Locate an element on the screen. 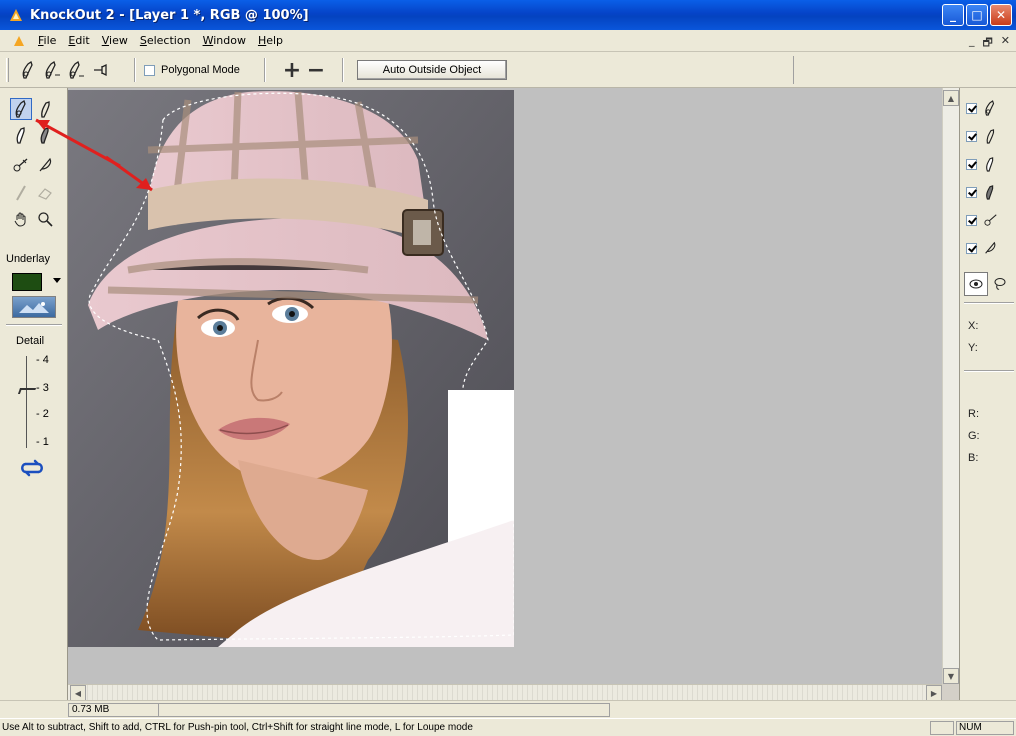  layer-toggle-inside-brush is located at coordinates (989, 164).